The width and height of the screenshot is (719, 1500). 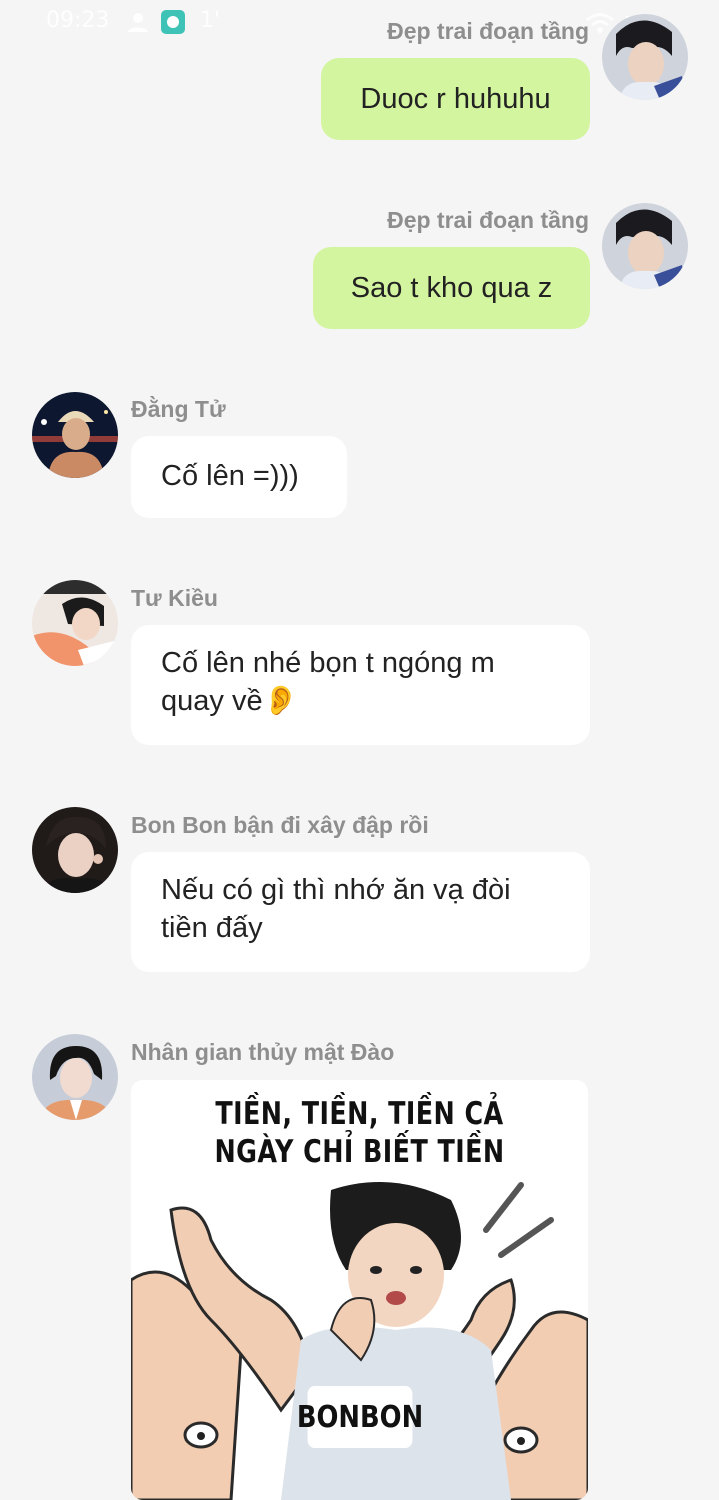 I want to click on message-bubble: Sao t kho qua z, so click(x=451, y=288).